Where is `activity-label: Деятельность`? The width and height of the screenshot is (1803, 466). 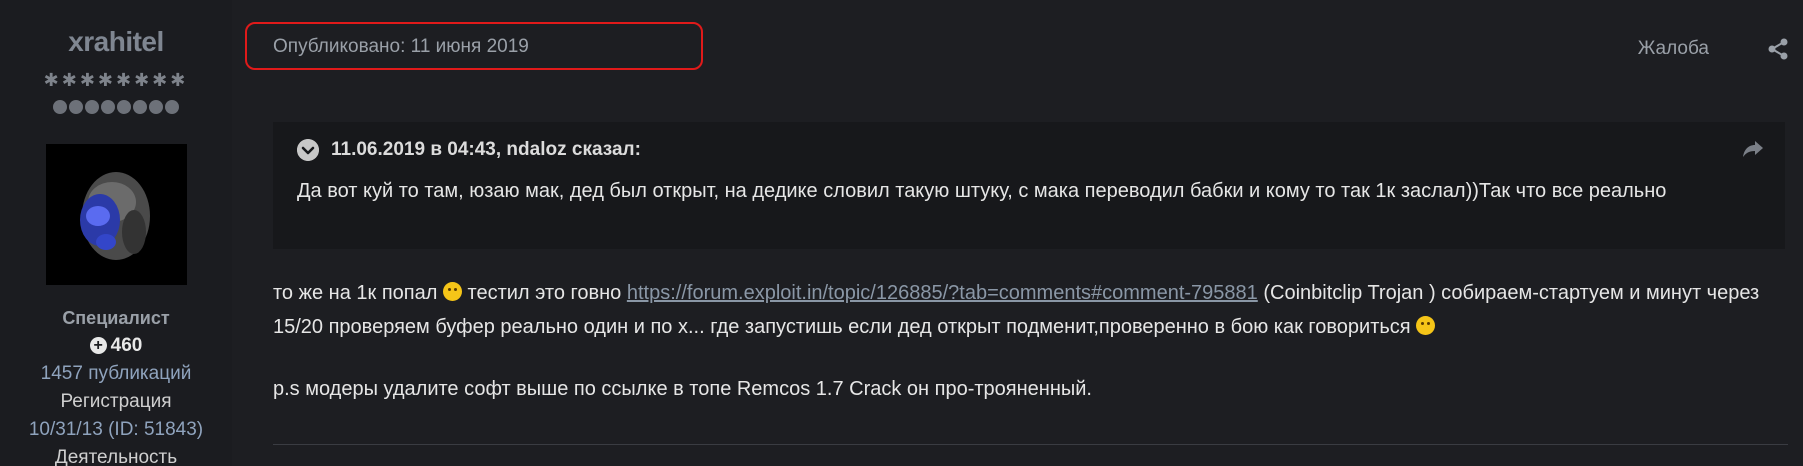
activity-label: Деятельность is located at coordinates (116, 456).